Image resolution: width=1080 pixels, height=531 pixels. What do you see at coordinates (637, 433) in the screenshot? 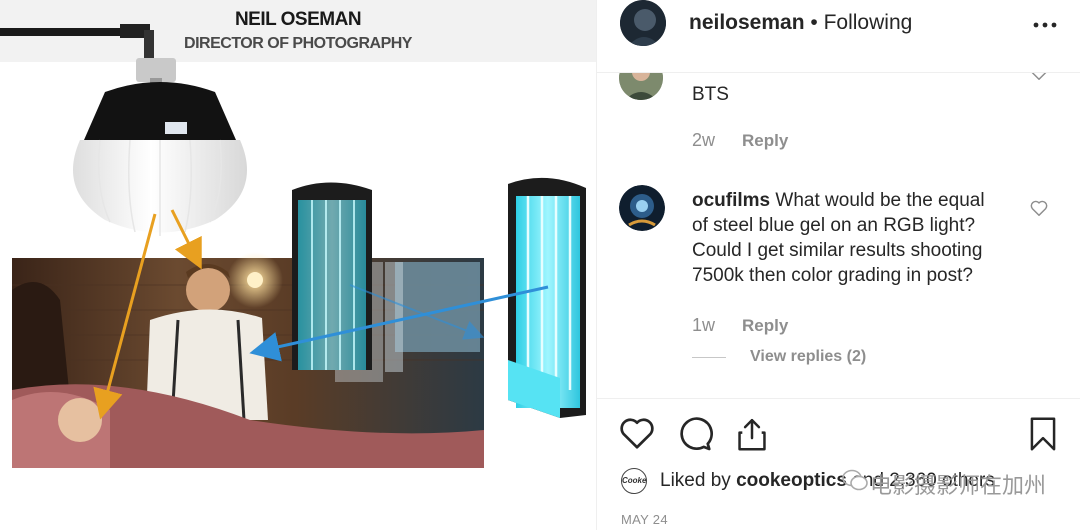
I see `heart-icon` at bounding box center [637, 433].